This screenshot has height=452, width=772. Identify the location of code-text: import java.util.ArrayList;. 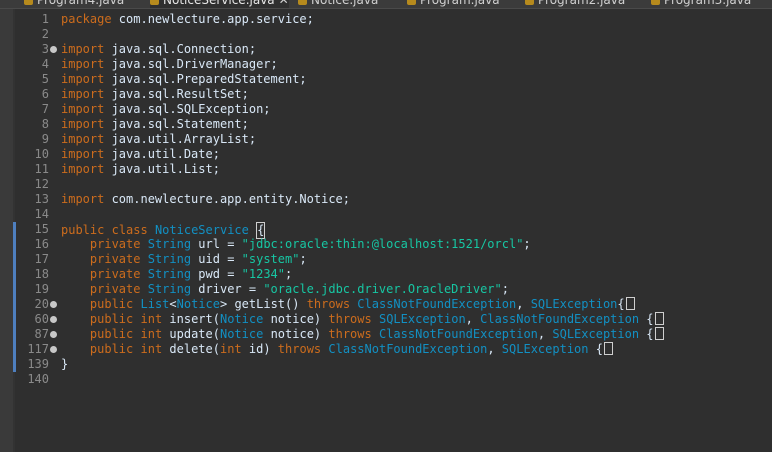
(158, 139).